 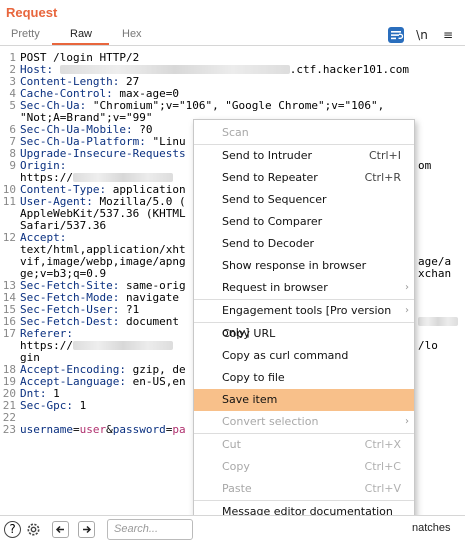 What do you see at coordinates (9, 429) in the screenshot?
I see `line-number: 23` at bounding box center [9, 429].